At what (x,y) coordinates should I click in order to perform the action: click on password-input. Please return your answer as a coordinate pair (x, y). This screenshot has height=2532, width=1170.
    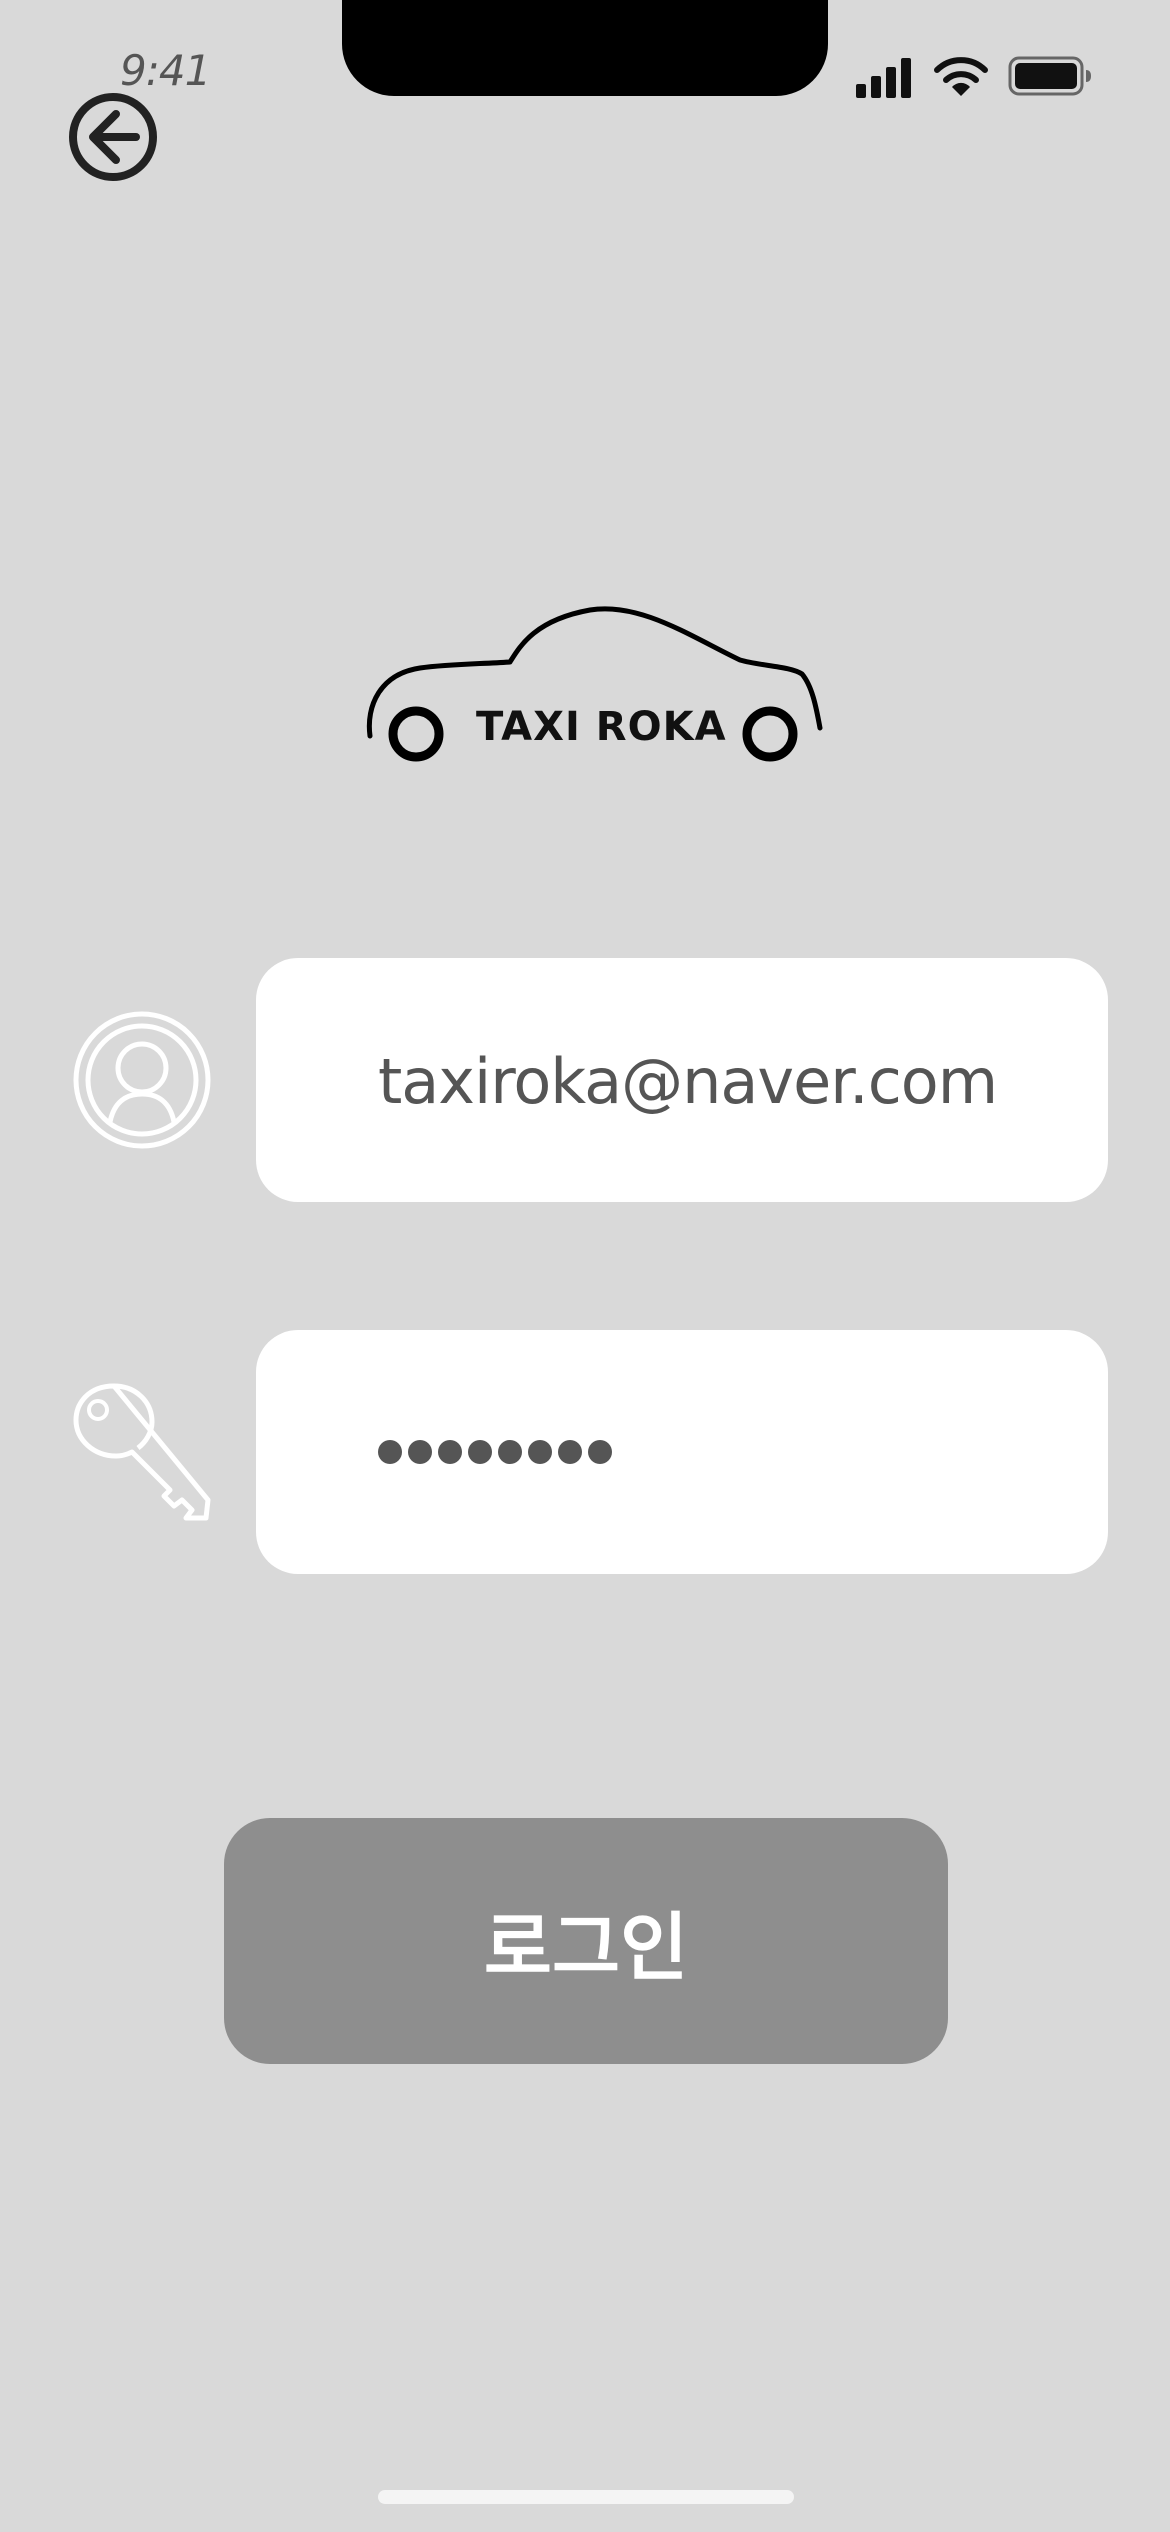
    Looking at the image, I should click on (495, 1452).